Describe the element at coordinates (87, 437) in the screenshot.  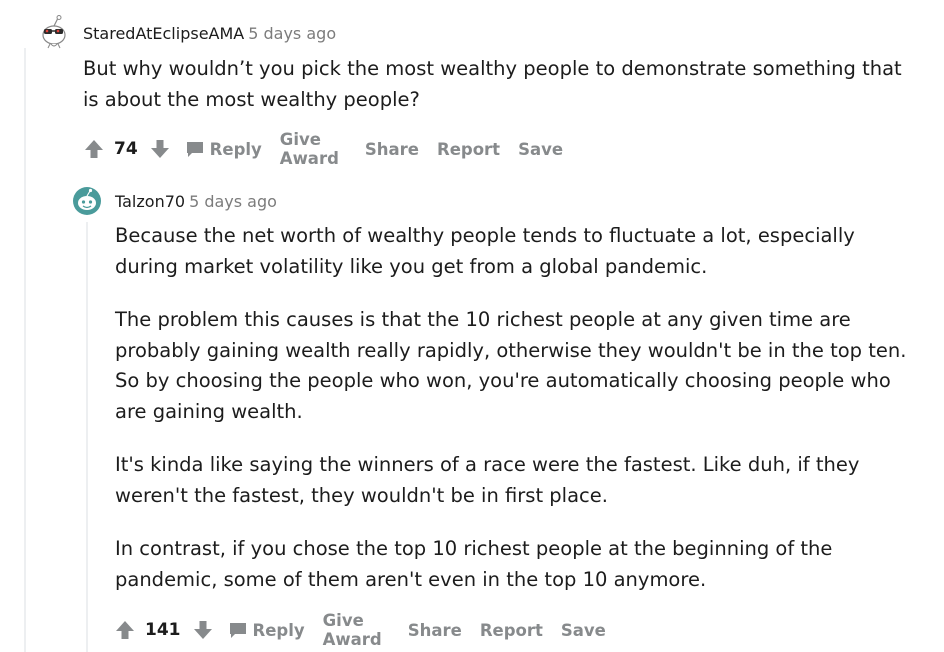
I see `thread-line-reply` at that location.